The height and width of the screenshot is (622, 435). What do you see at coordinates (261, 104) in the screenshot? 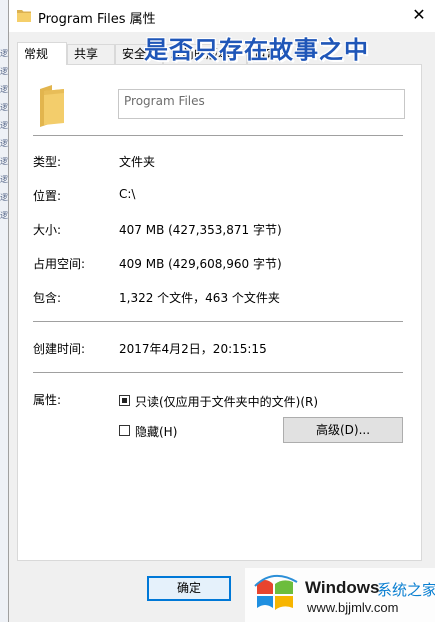
I see `folder-name-input: Program Files` at bounding box center [261, 104].